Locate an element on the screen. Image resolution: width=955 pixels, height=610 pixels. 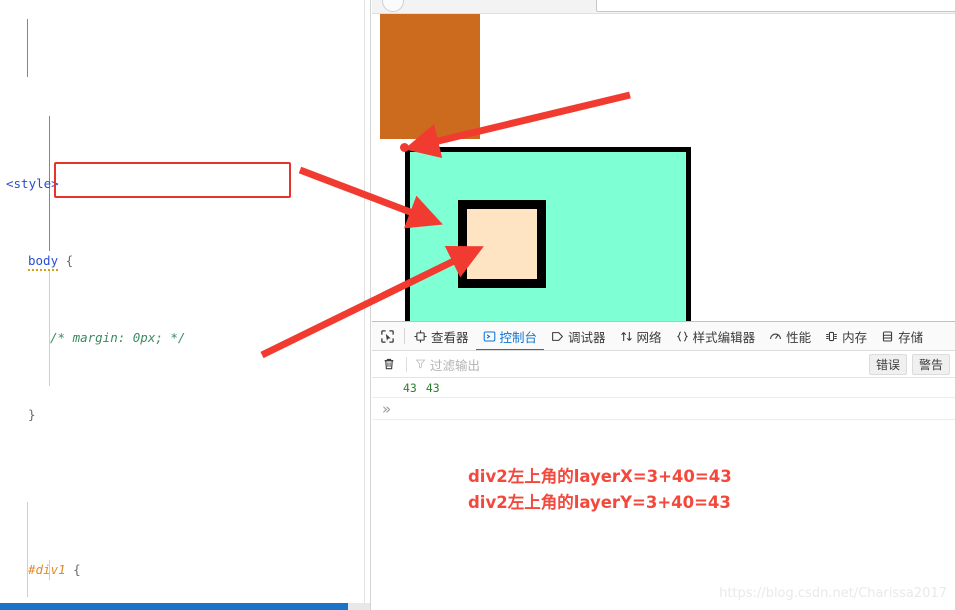
tab-network: 网络 is located at coordinates (641, 336).